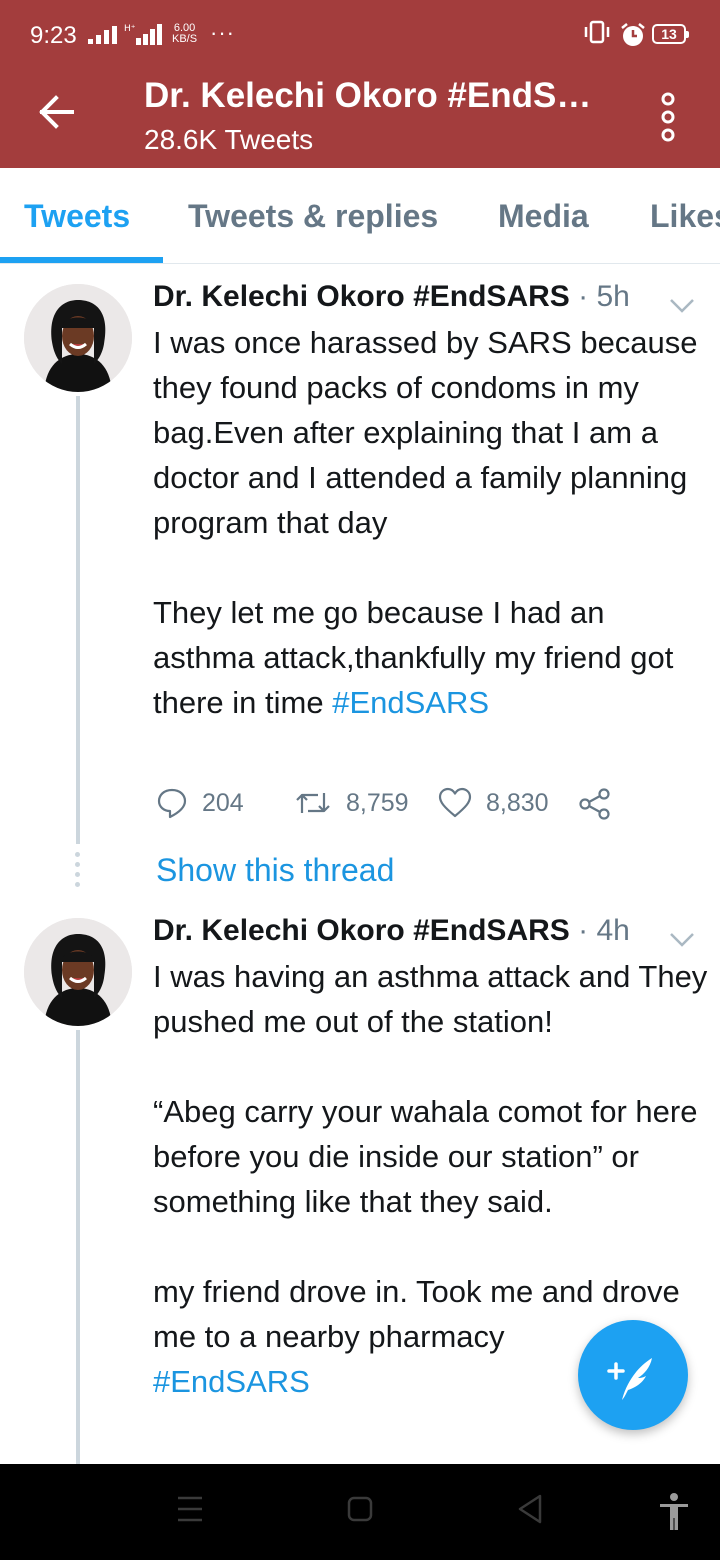  I want to click on active-tab-indicator, so click(81, 260).